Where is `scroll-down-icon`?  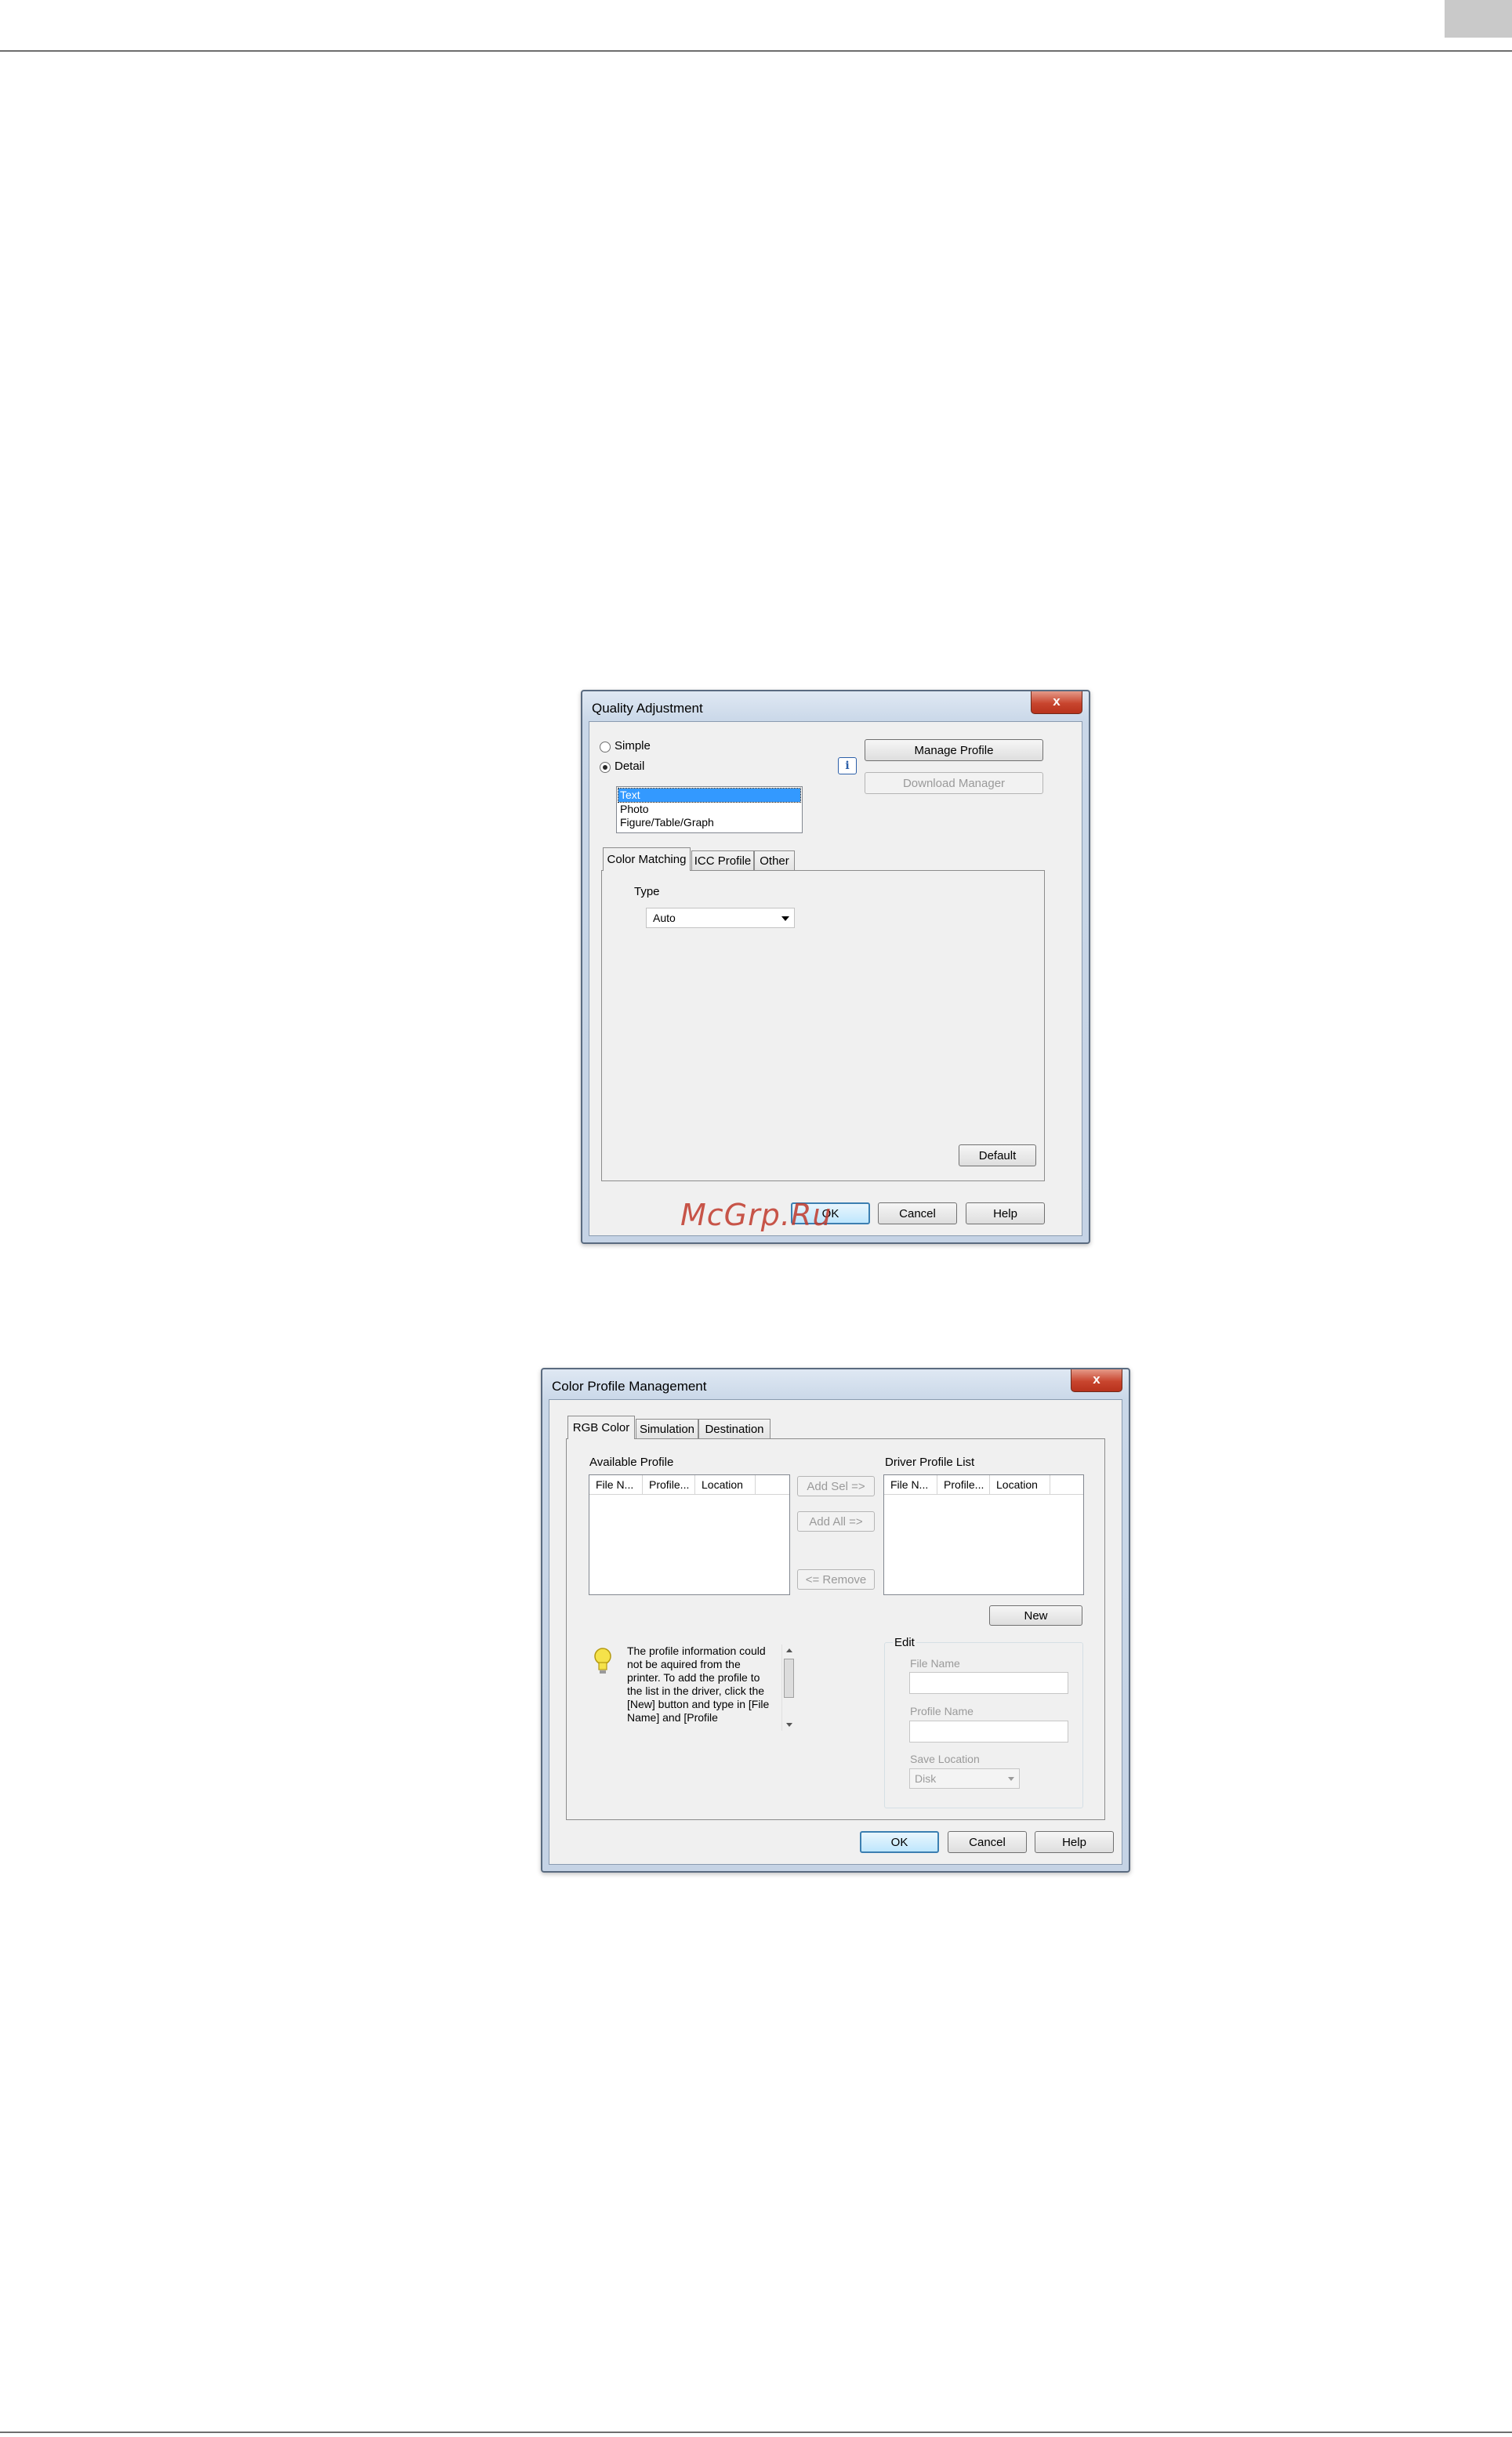
scroll-down-icon is located at coordinates (789, 1725).